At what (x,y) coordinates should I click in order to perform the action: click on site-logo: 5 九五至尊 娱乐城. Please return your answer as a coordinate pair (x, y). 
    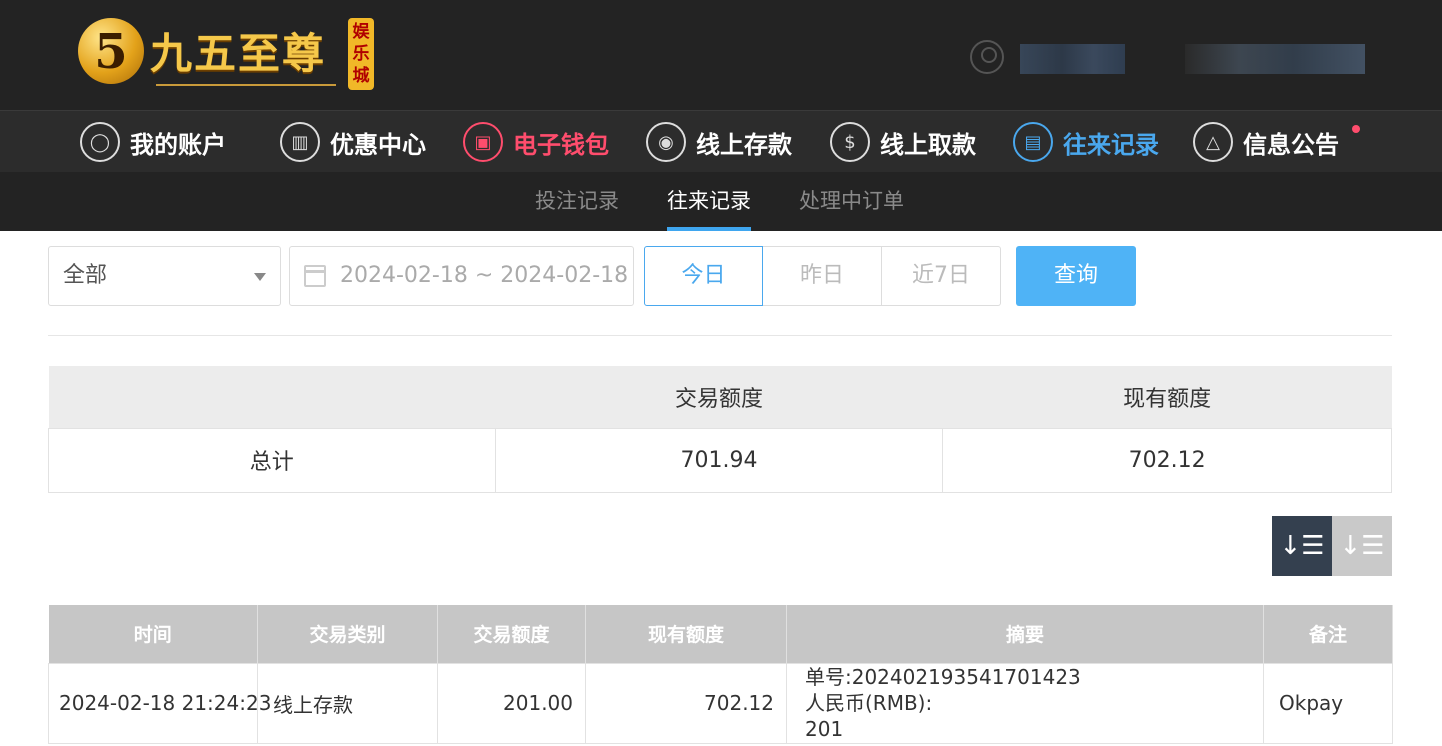
    Looking at the image, I should click on (228, 55).